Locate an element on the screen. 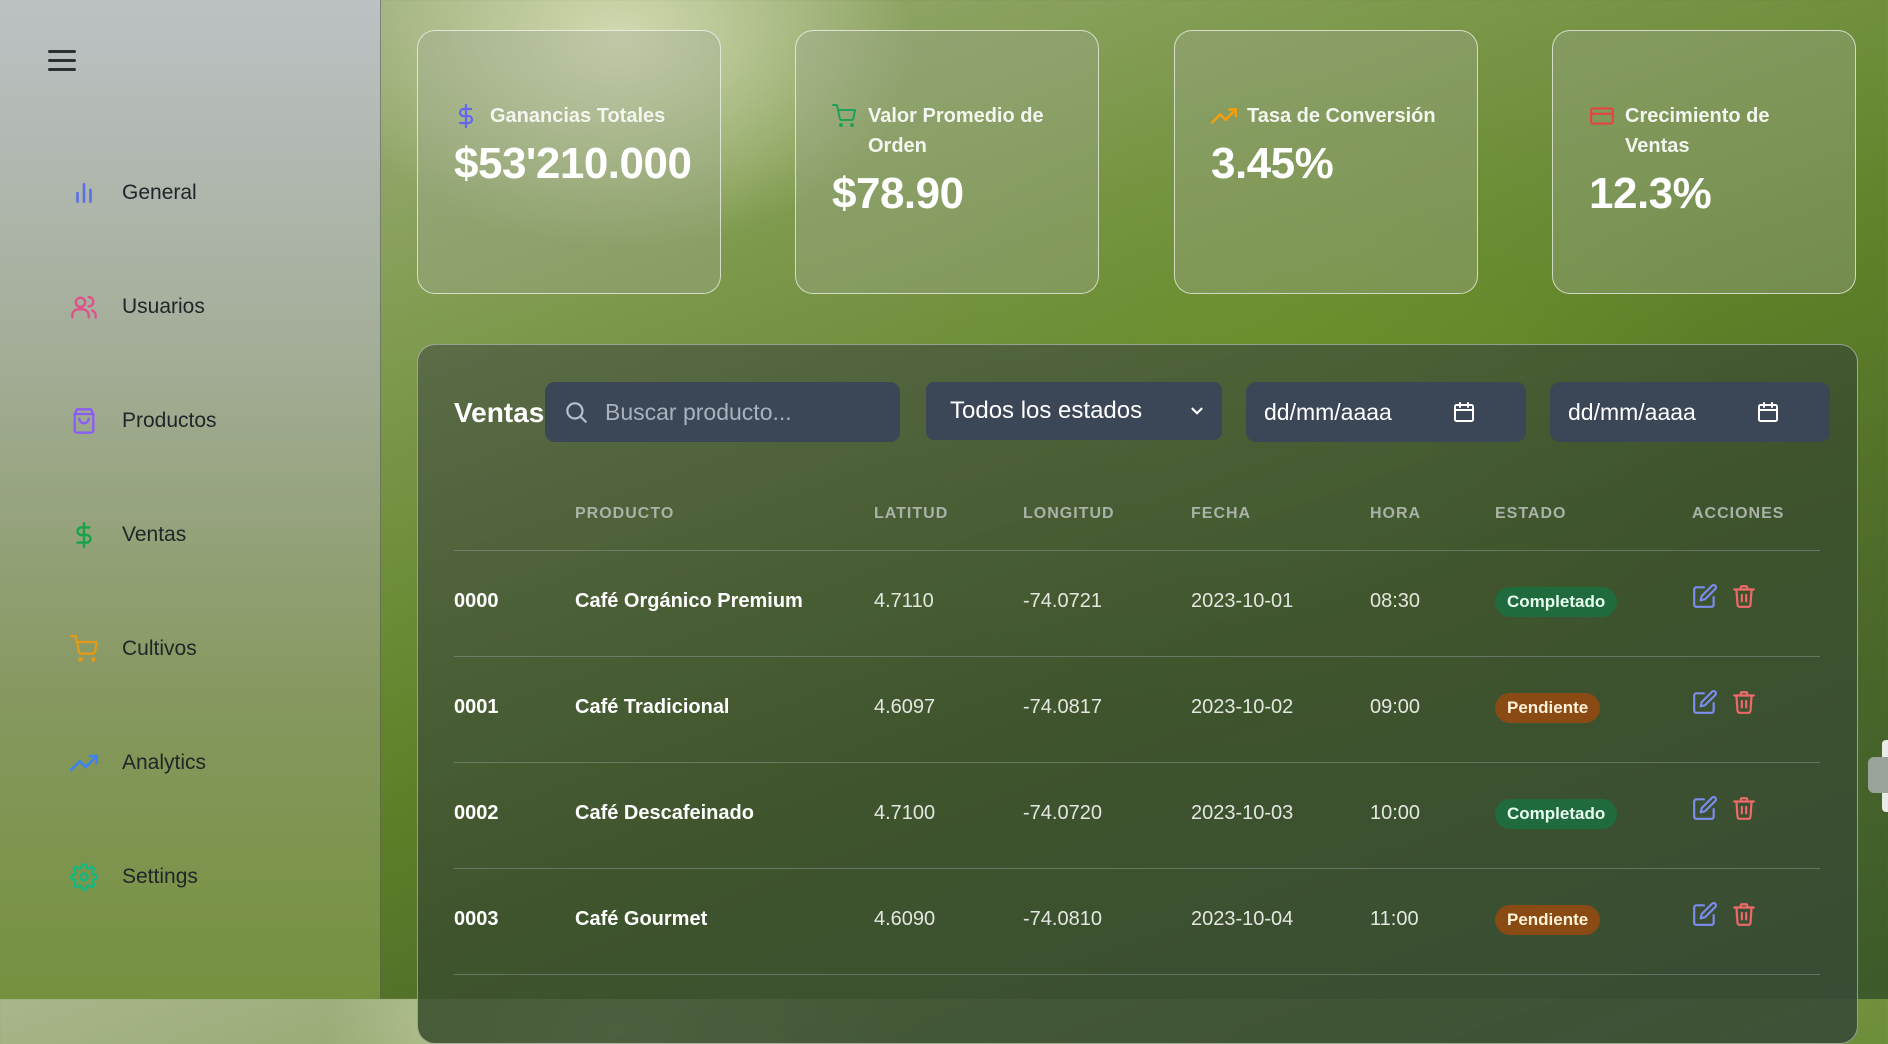  shopping-bag-icon is located at coordinates (84, 421).